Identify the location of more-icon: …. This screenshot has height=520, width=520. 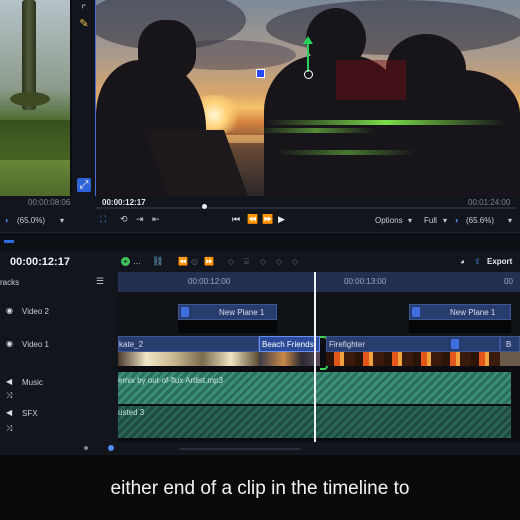
(137, 261).